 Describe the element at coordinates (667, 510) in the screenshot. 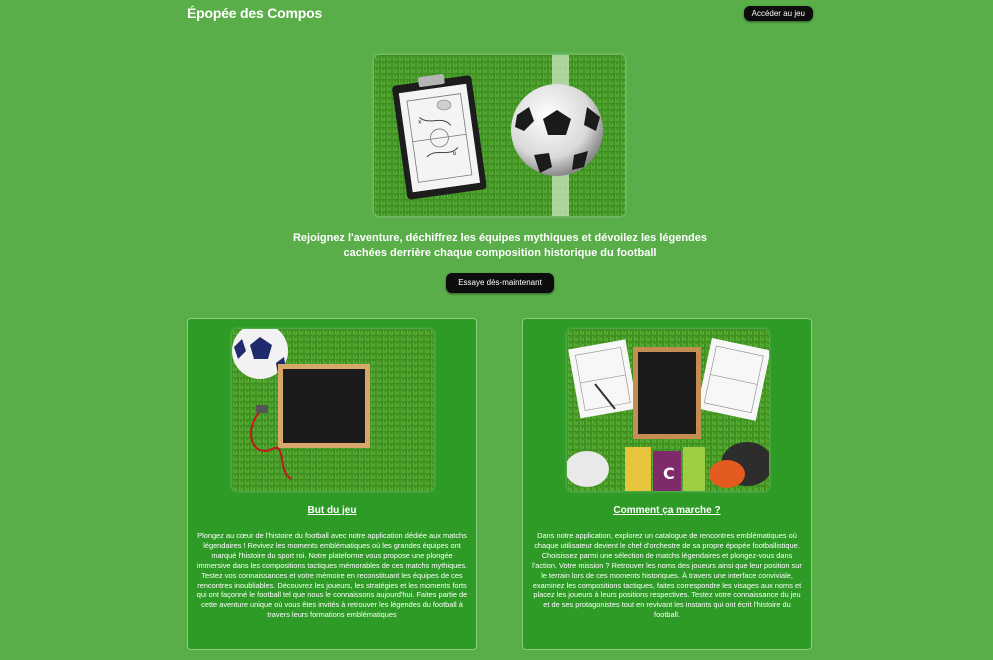

I see `how-it-works-title: Comment ça marche ?` at that location.